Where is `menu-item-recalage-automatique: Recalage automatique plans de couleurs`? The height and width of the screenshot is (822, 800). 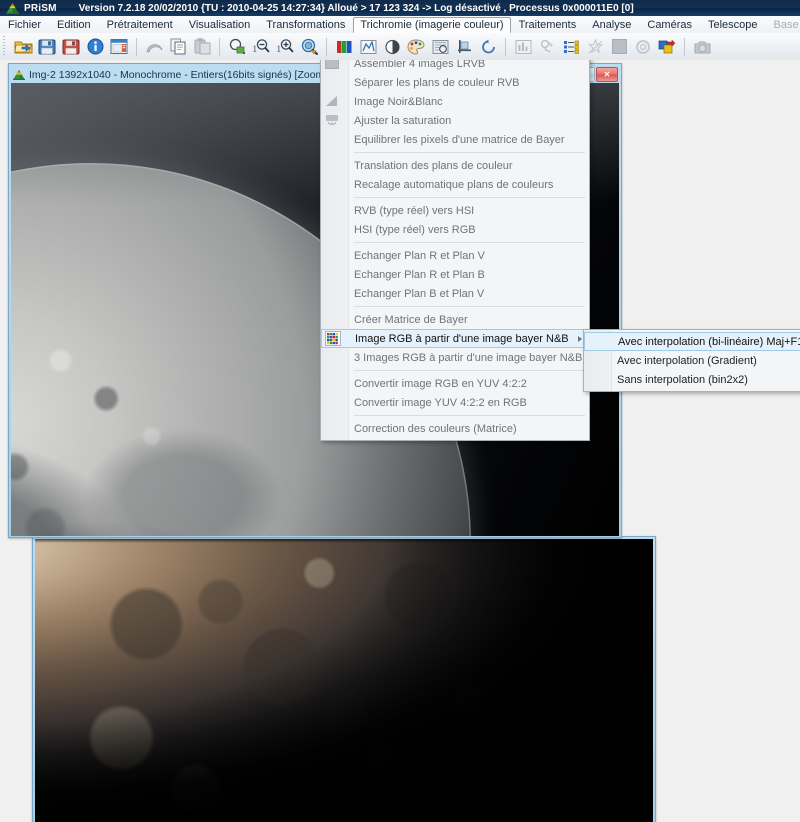
menu-item-recalage-automatique: Recalage automatique plans de couleurs is located at coordinates (455, 184).